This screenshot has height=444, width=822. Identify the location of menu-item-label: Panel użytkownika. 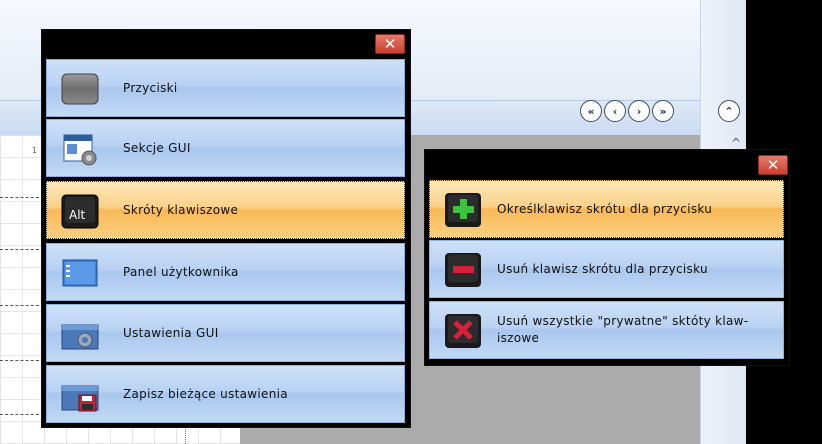
(181, 271).